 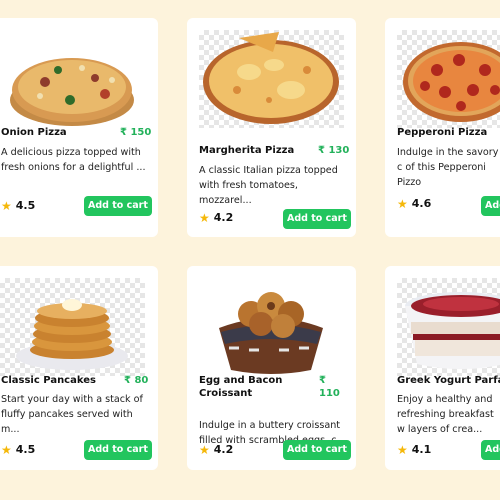 I want to click on rating-value: 4.1, so click(x=421, y=449).